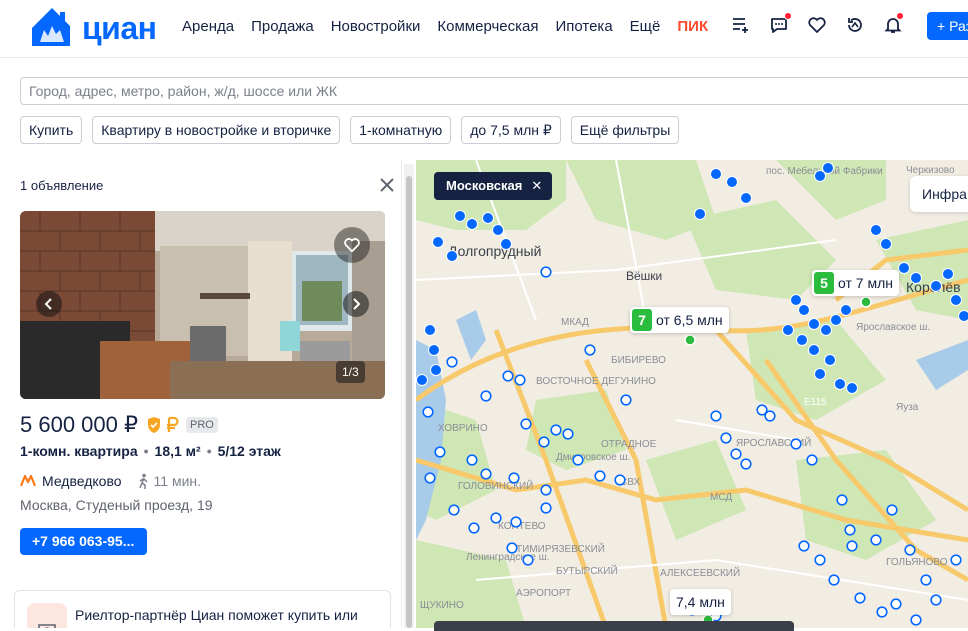 The width and height of the screenshot is (968, 631). Describe the element at coordinates (493, 186) in the screenshot. I see `metro-chip: Московская ✕` at that location.